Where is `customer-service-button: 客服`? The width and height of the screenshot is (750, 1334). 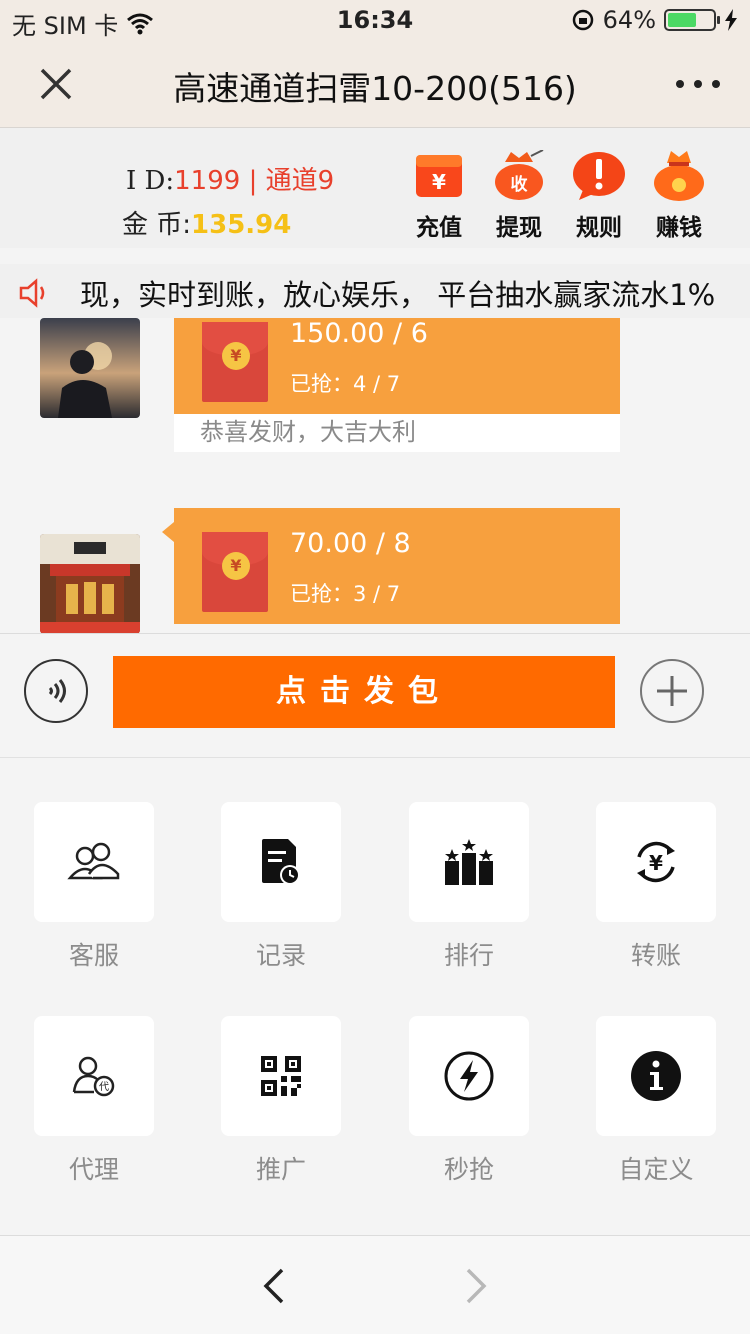
customer-service-button: 客服 is located at coordinates (94, 887).